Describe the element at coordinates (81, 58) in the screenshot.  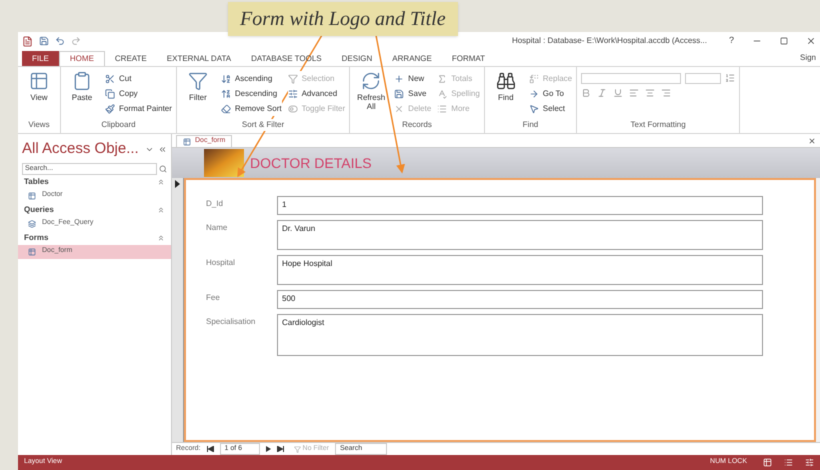
I see `ribbon-tab: HOME` at that location.